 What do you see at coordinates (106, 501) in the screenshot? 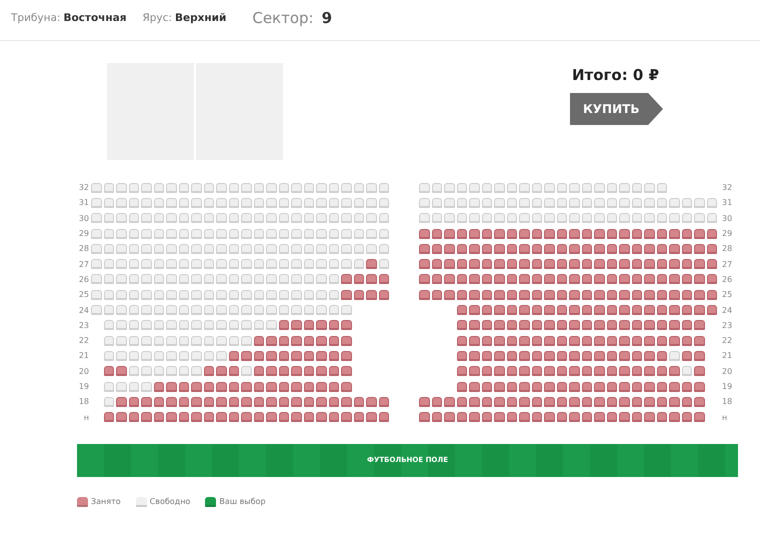
I see `legend-label: Занято` at bounding box center [106, 501].